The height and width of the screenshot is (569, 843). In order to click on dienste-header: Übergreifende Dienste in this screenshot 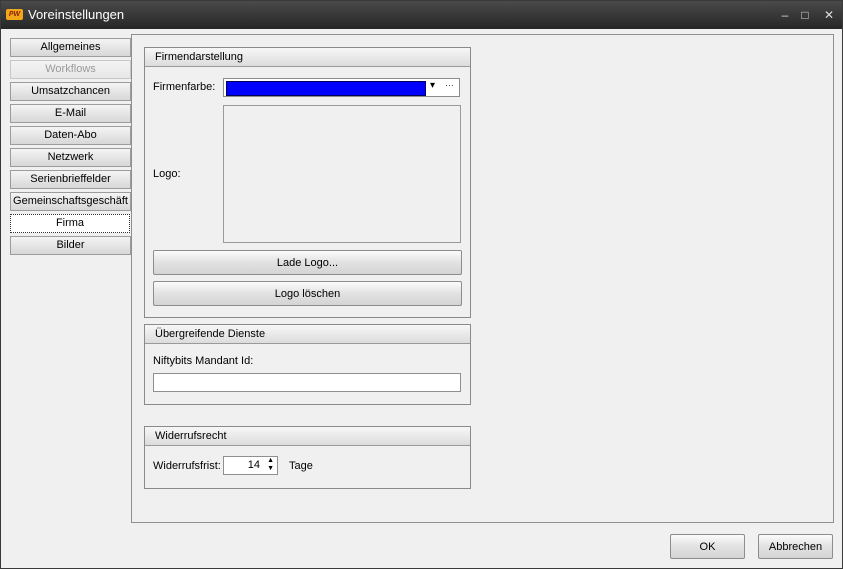, I will do `click(307, 334)`.